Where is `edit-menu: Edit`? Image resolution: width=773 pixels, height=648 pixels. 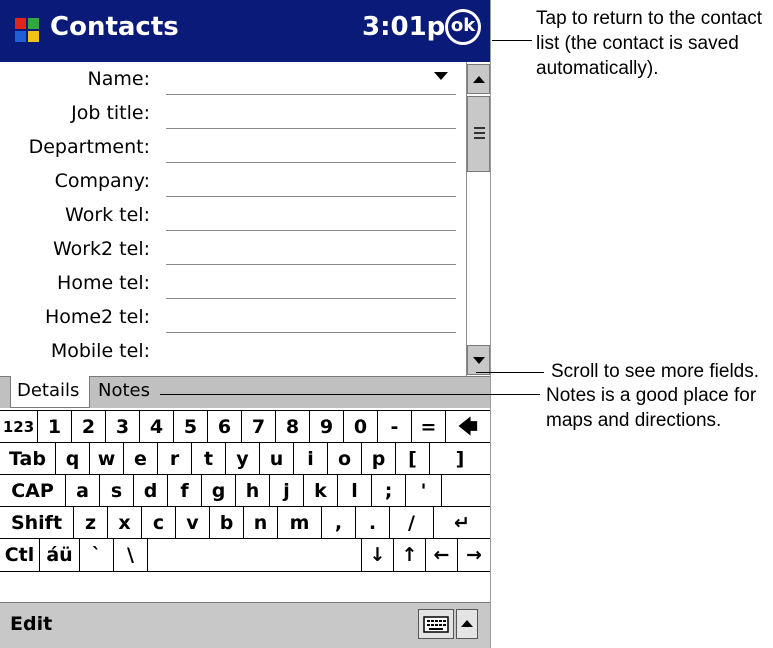 edit-menu: Edit is located at coordinates (31, 624).